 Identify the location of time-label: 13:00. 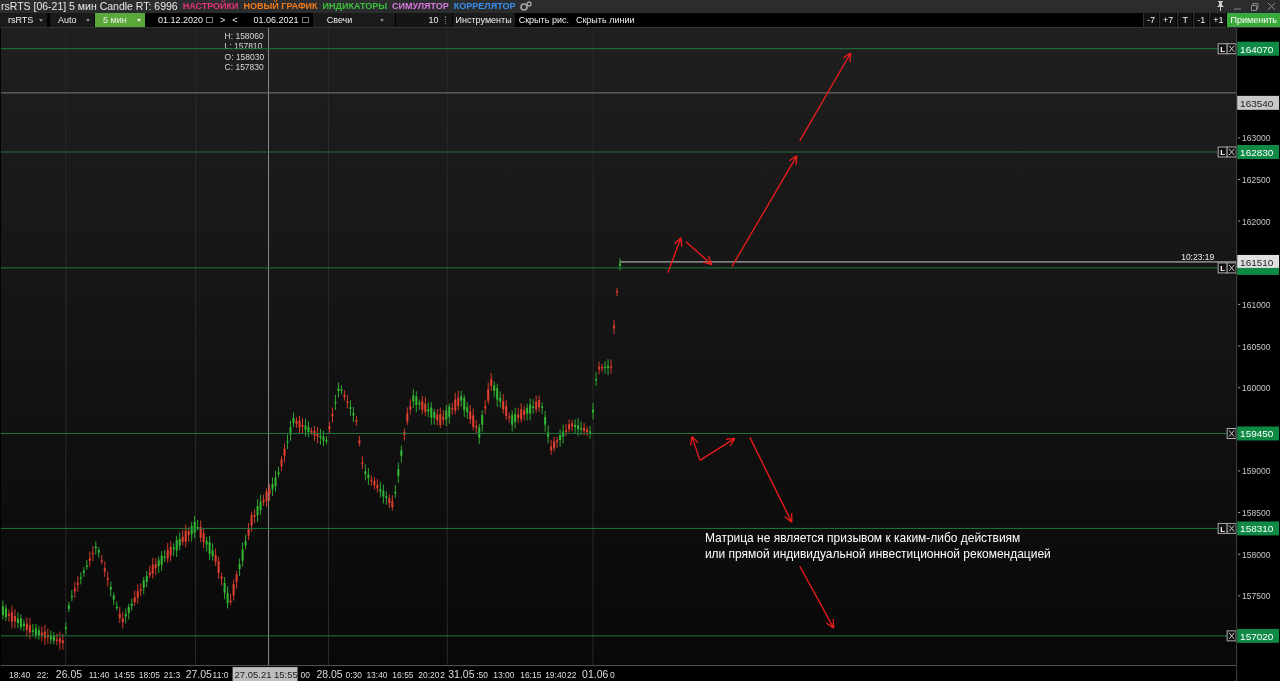
(504, 675).